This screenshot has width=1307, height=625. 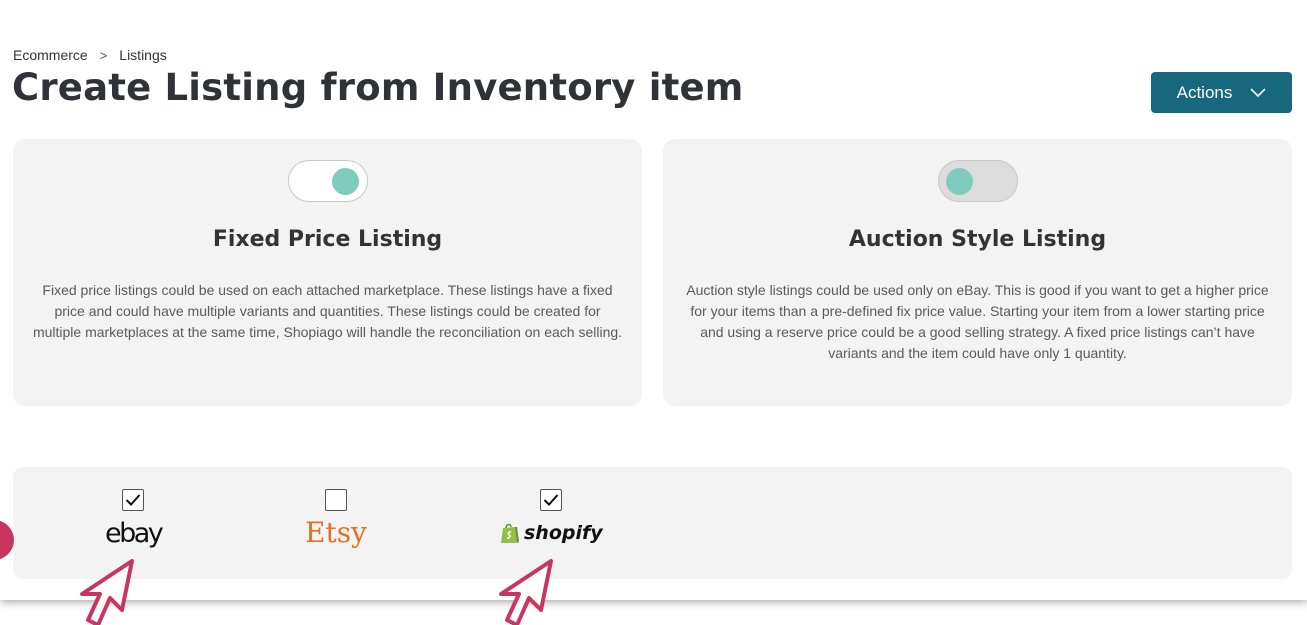 What do you see at coordinates (336, 532) in the screenshot?
I see `etsy-logo: Etsy` at bounding box center [336, 532].